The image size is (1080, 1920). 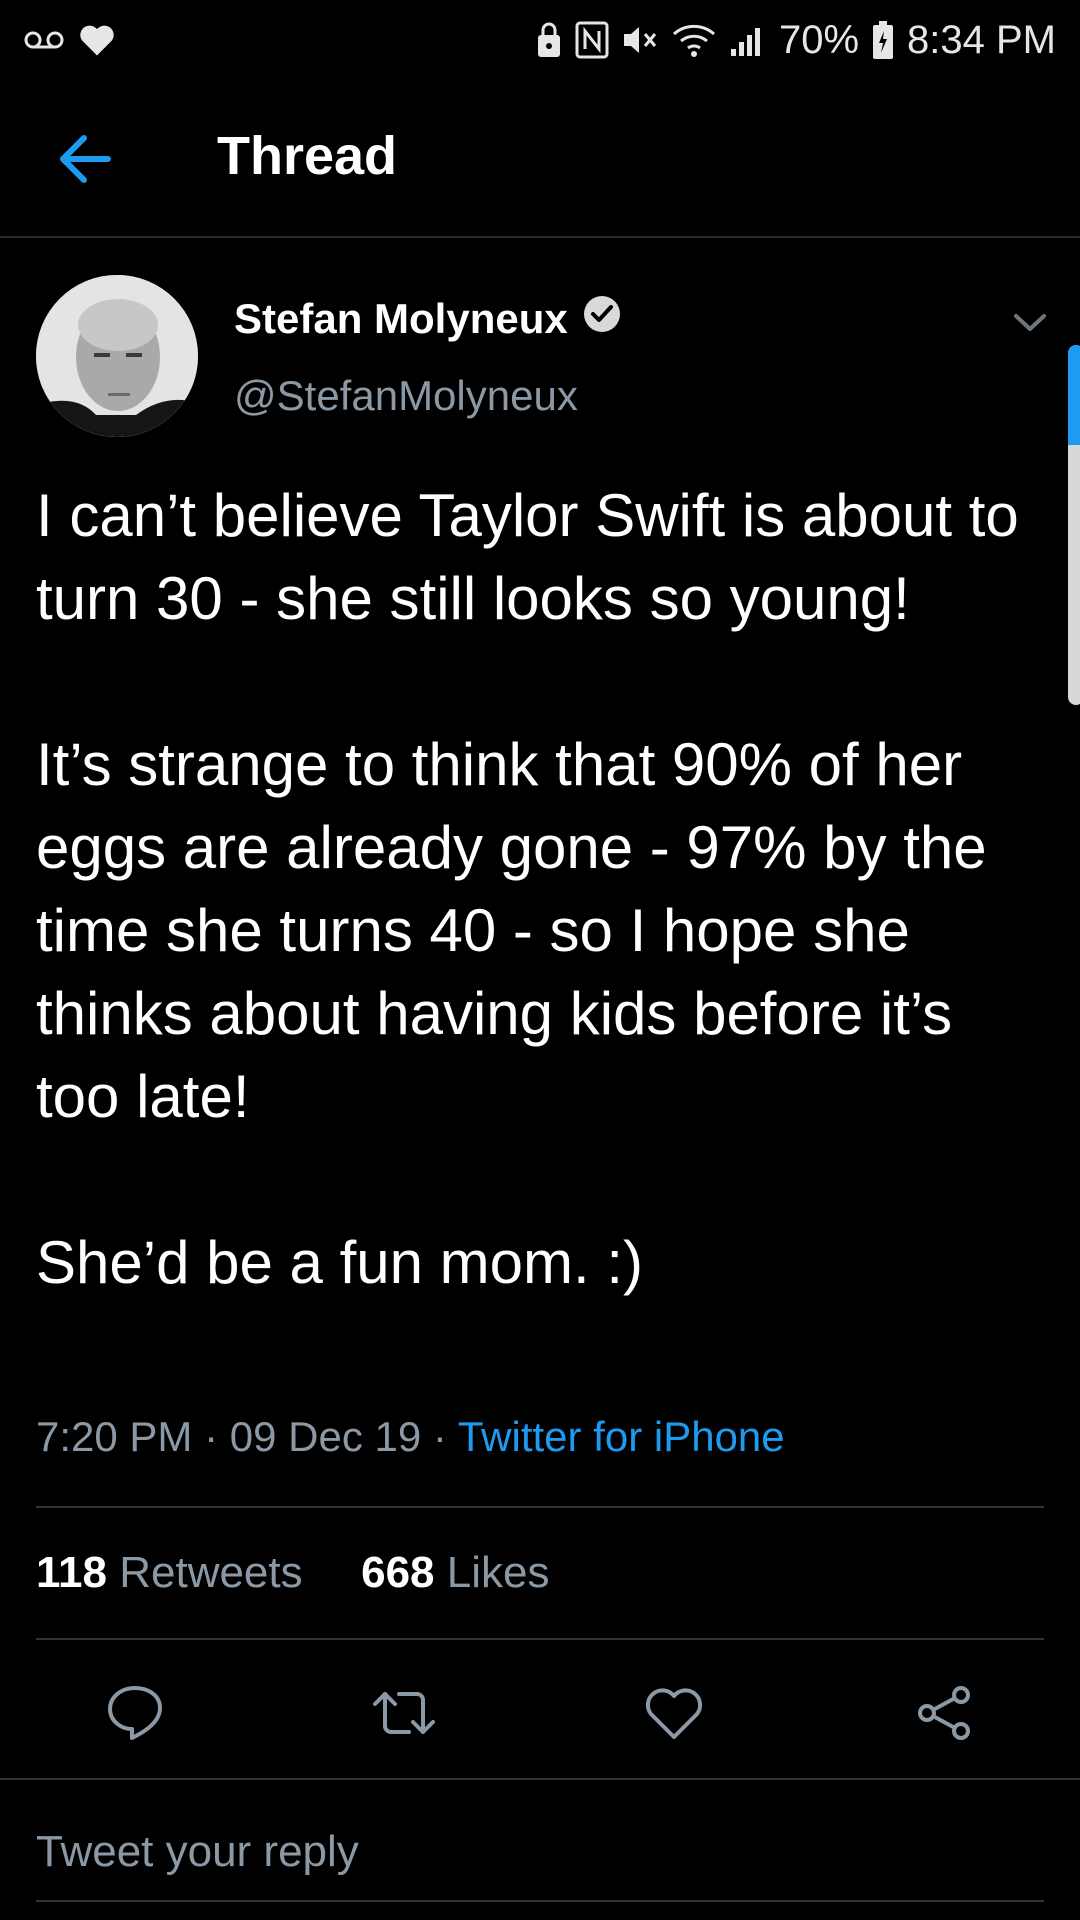 I want to click on retweets-stat: 118 Retweets, so click(x=169, y=1572).